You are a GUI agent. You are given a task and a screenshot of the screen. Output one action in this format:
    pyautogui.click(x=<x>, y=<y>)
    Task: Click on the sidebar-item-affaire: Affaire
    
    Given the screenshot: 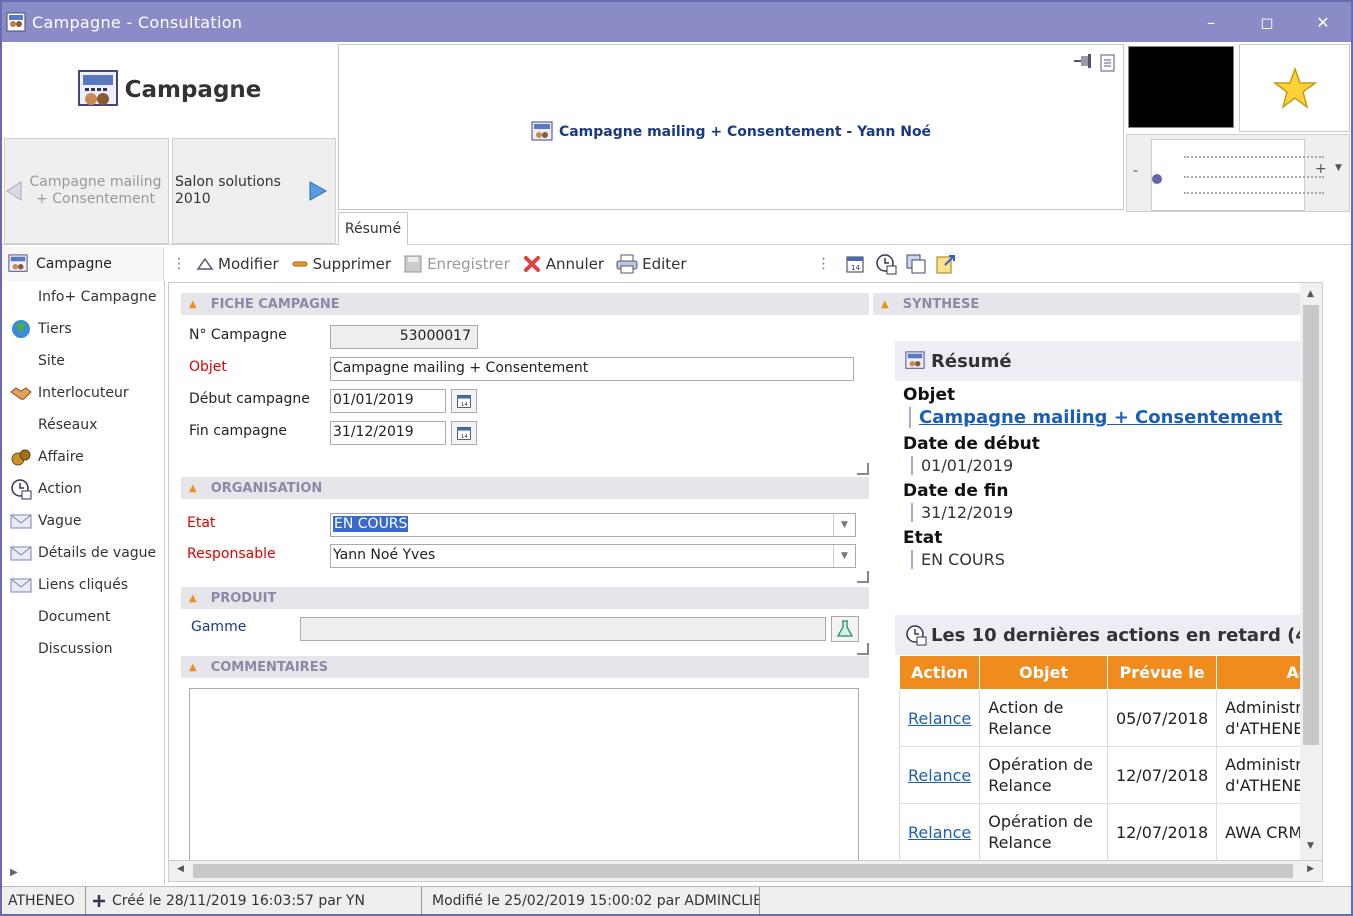 What is the action you would take?
    pyautogui.click(x=83, y=457)
    